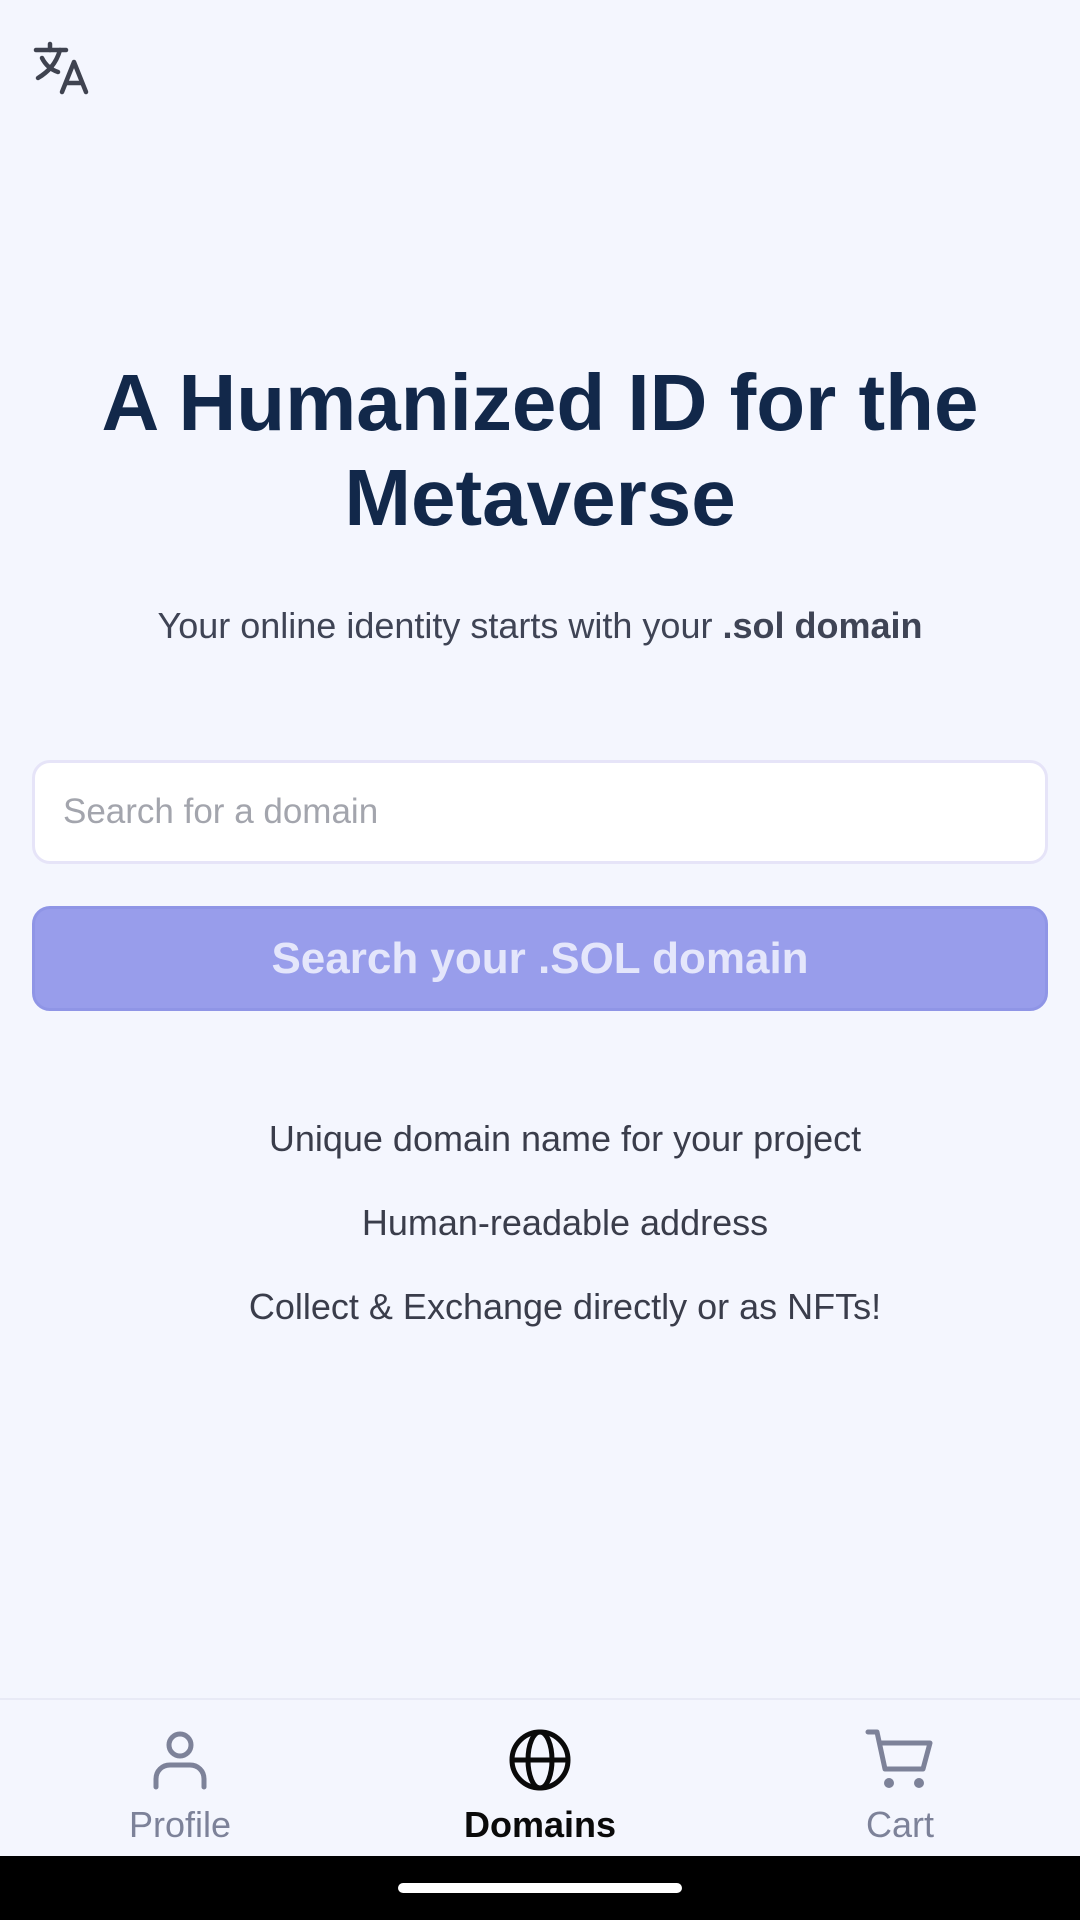  I want to click on domain-search-input, so click(540, 812).